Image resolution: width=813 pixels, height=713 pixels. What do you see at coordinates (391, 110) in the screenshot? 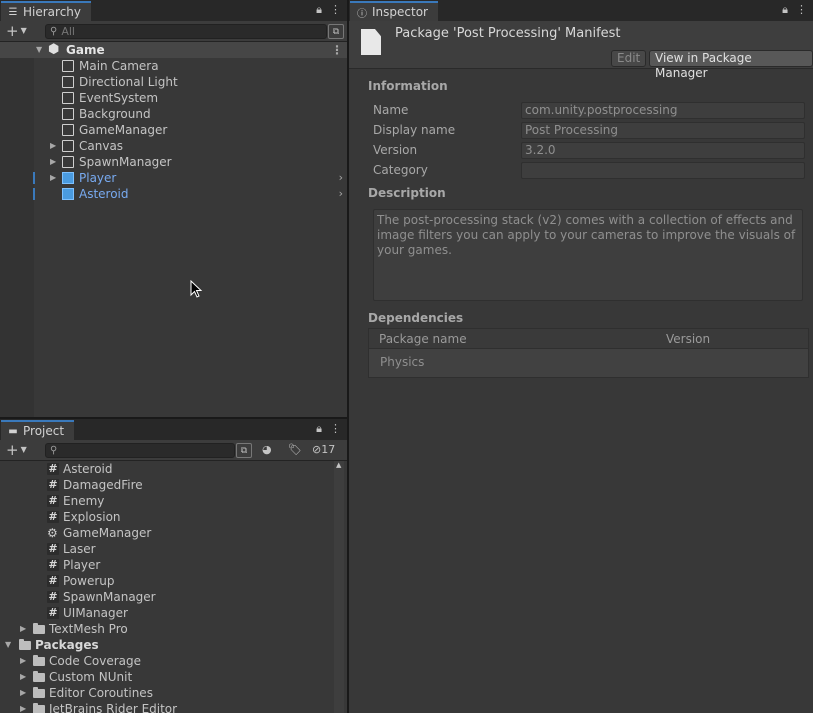
I see `name-label: Name` at bounding box center [391, 110].